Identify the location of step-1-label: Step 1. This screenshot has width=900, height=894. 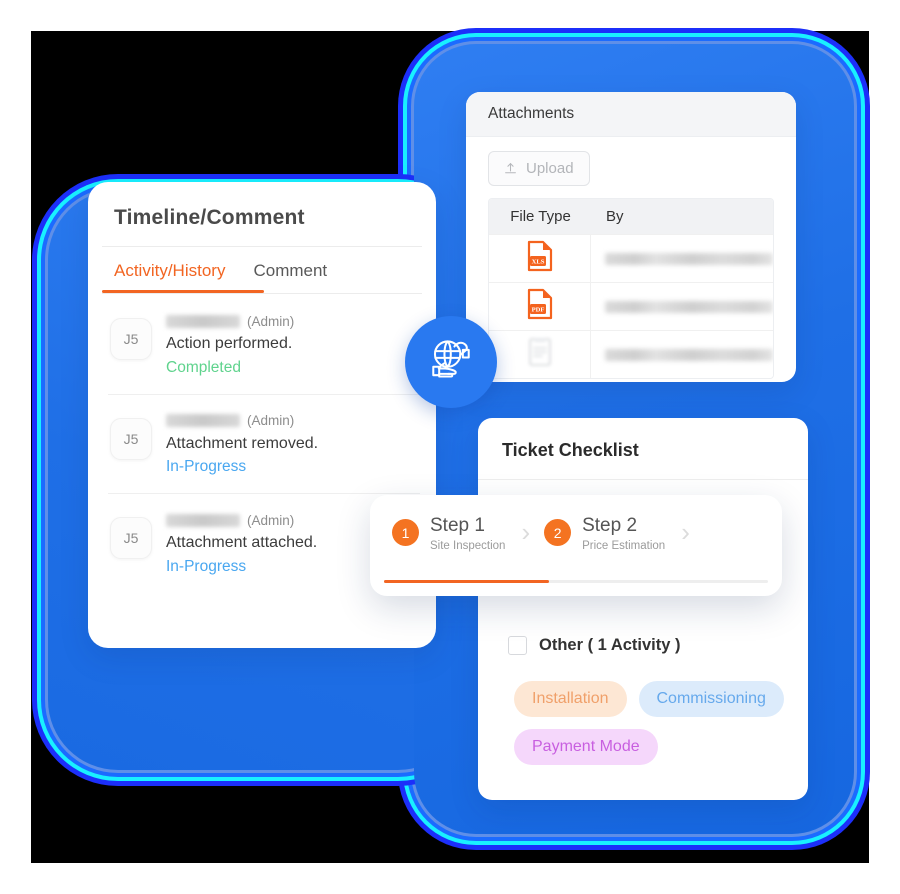
(457, 525).